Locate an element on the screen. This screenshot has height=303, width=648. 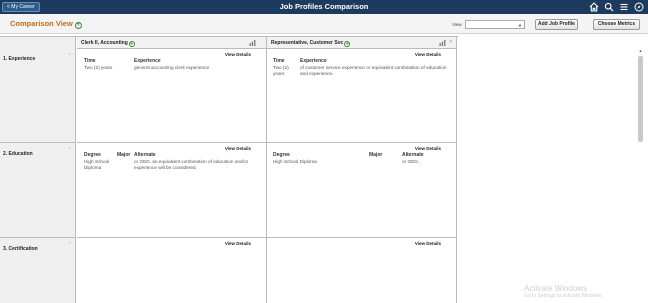
add-view-plus-icon: + is located at coordinates (78, 25).